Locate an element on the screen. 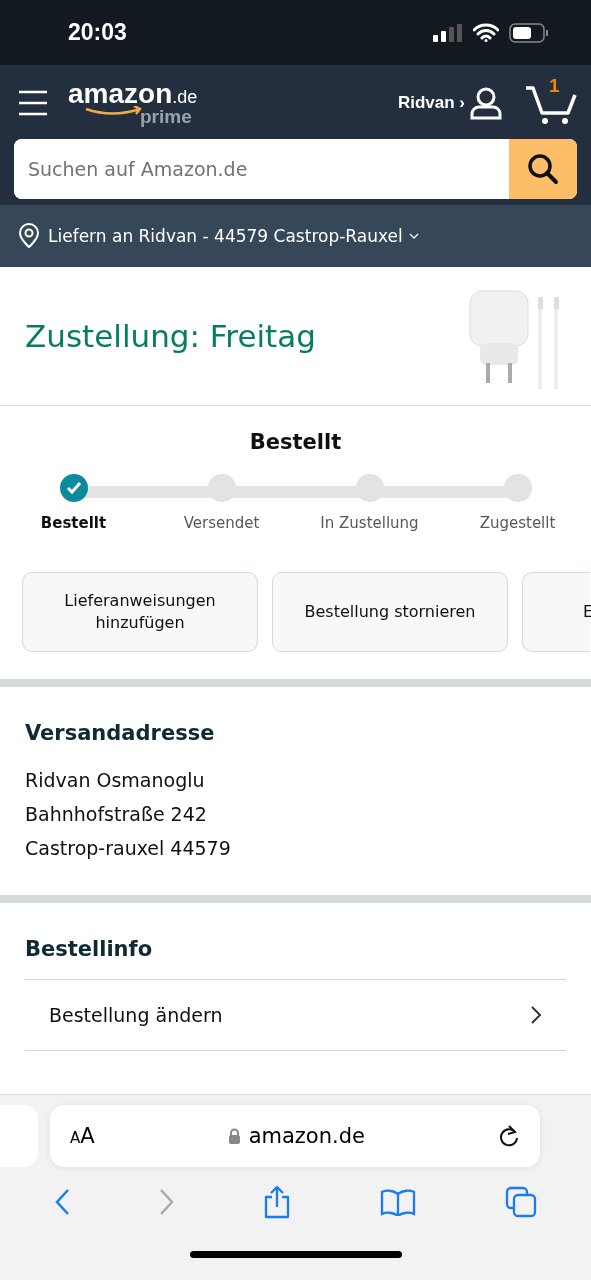 The height and width of the screenshot is (1280, 591). url-text: amazon.de is located at coordinates (306, 1136).